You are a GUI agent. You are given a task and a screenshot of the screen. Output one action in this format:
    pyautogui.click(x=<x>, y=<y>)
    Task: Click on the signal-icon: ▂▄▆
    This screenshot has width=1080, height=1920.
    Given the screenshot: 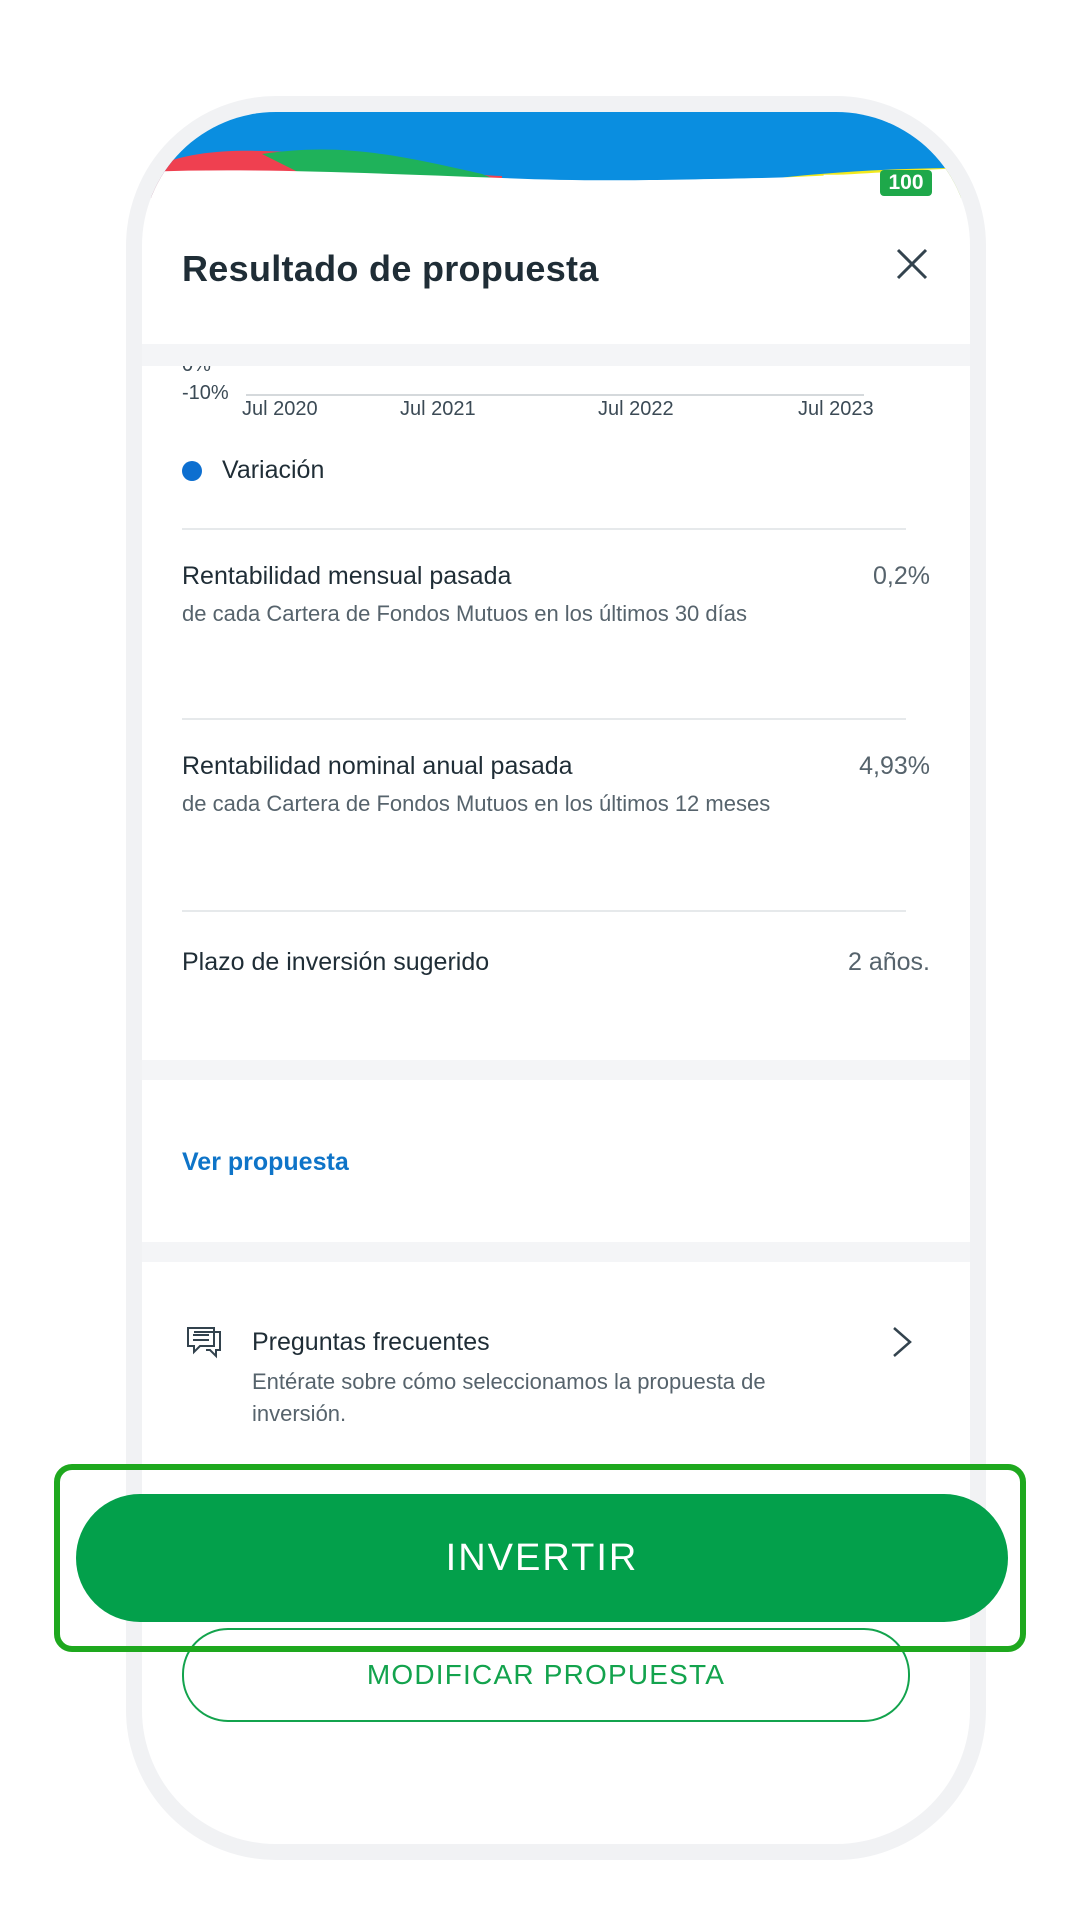 What is the action you would take?
    pyautogui.click(x=815, y=182)
    